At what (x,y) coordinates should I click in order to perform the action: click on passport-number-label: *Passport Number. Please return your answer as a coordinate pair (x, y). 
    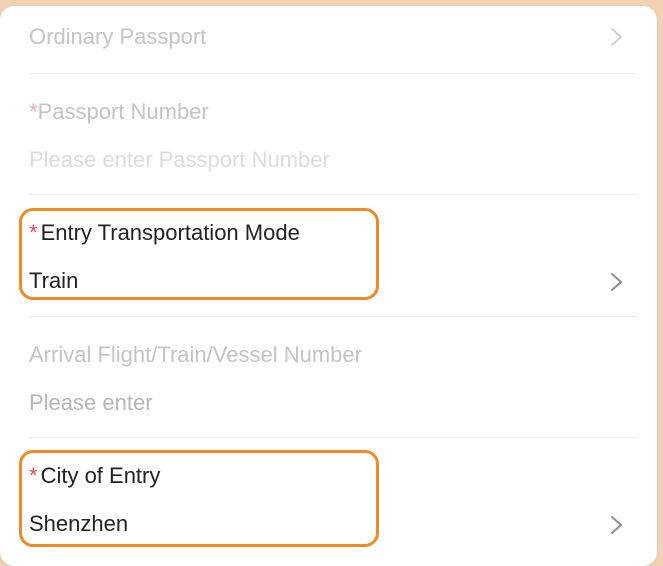
    Looking at the image, I should click on (119, 112).